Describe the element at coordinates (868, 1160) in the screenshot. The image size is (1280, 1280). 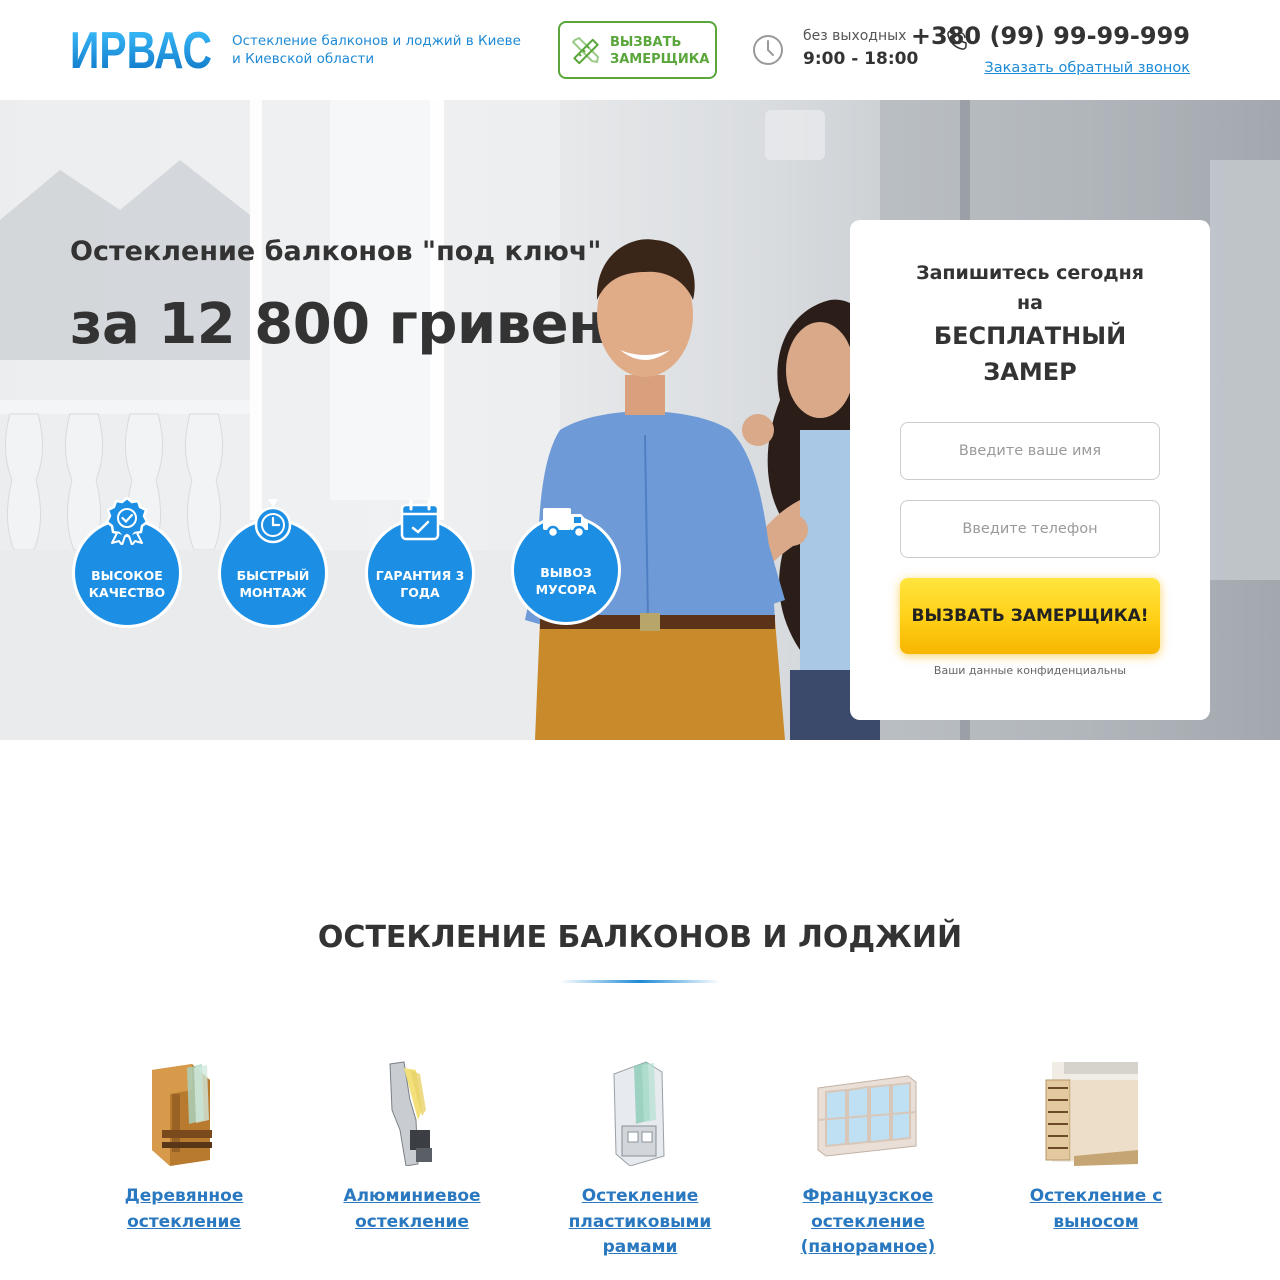
I see `category-french: Французское остекление (панорамное)` at that location.